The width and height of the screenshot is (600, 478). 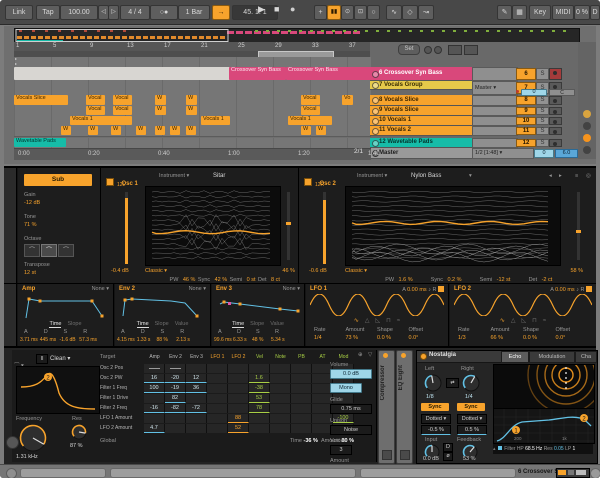 I want to click on echo-right-knob, so click(x=471, y=383).